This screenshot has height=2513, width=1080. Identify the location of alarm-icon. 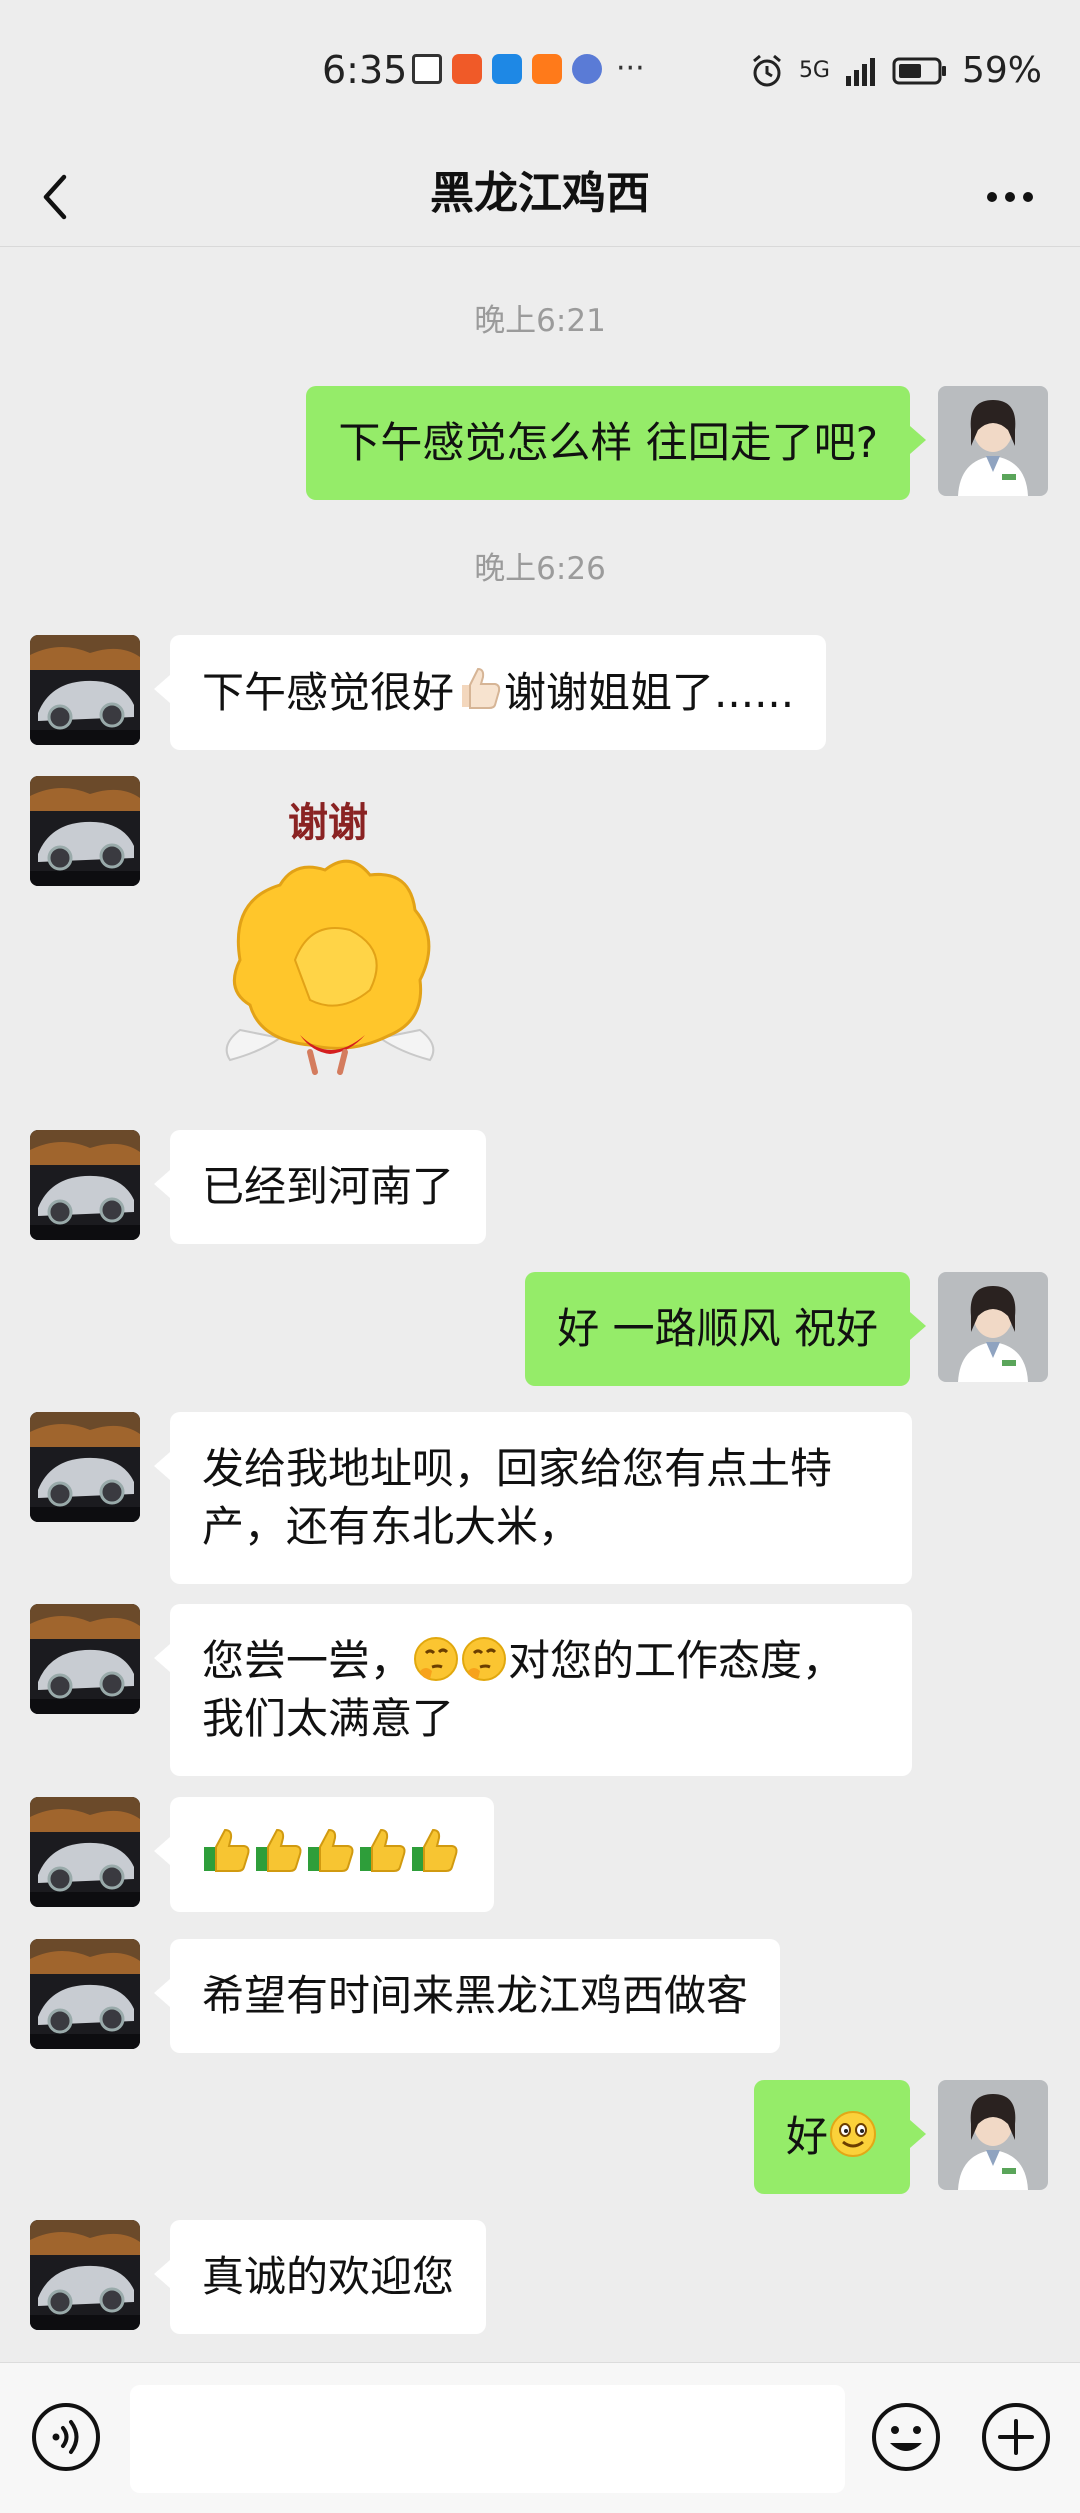
(766, 70).